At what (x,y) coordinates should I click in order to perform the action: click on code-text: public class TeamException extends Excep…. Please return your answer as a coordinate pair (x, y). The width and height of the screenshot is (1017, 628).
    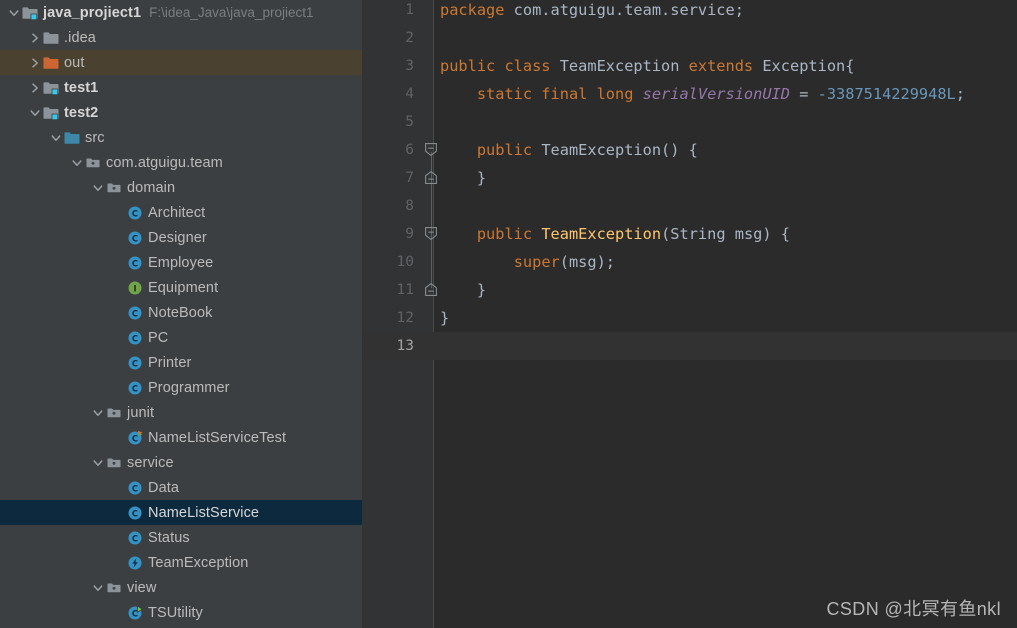
    Looking at the image, I should click on (647, 66).